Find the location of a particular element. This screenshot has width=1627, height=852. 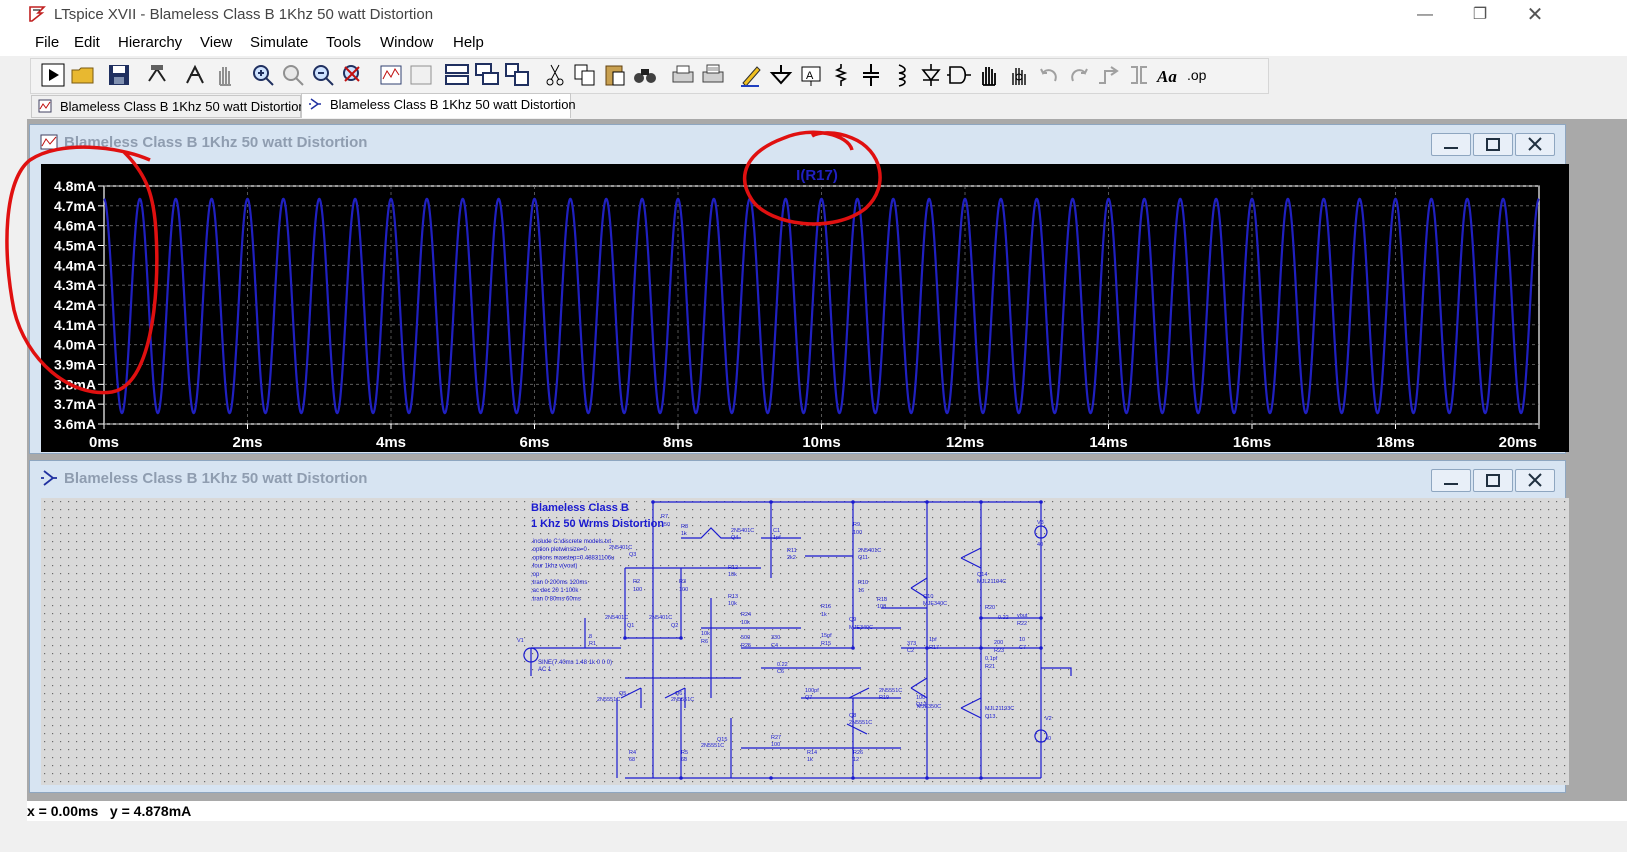

resistor-icon is located at coordinates (841, 75).